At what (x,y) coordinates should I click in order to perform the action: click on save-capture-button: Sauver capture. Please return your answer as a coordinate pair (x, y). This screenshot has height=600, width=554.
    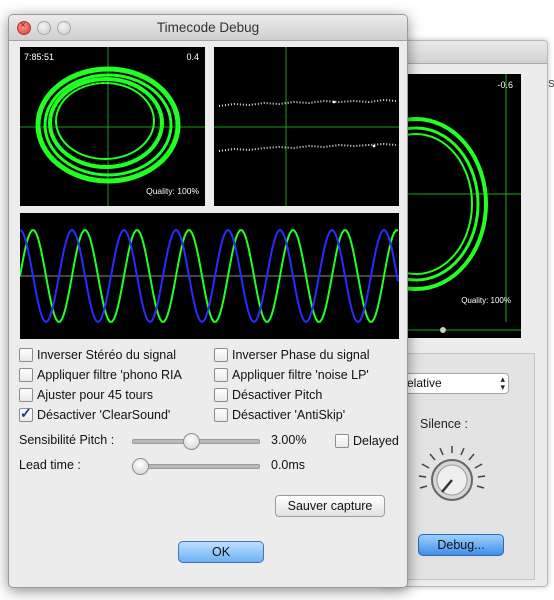
    Looking at the image, I should click on (330, 506).